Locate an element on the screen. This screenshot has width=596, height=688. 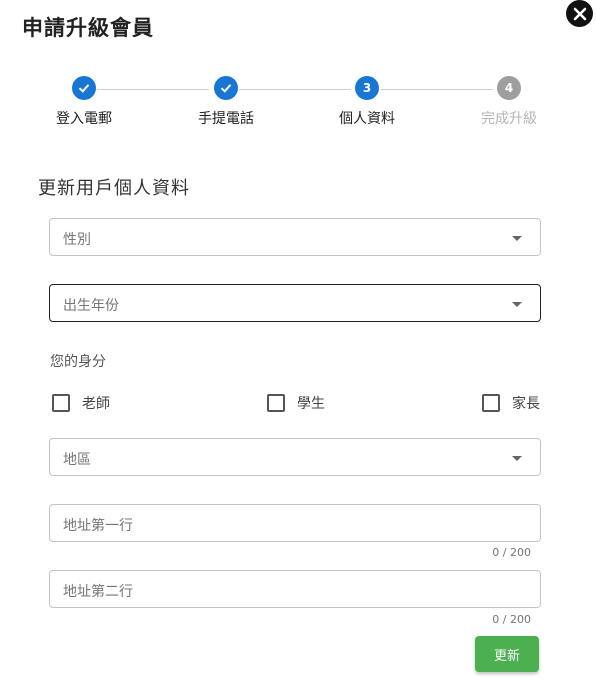
address-line1-counter: 0 / 200 is located at coordinates (511, 552).